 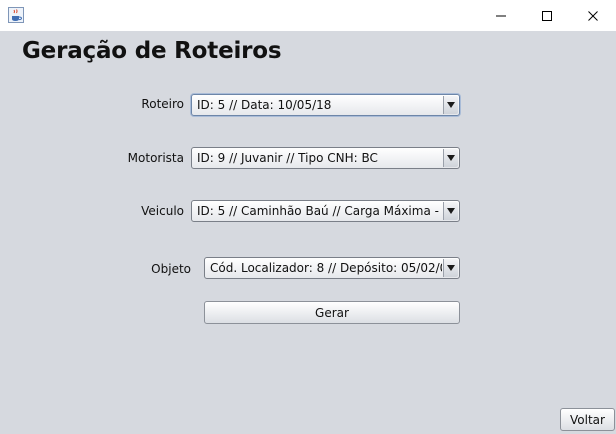 What do you see at coordinates (308, 15) in the screenshot?
I see `title-bar` at bounding box center [308, 15].